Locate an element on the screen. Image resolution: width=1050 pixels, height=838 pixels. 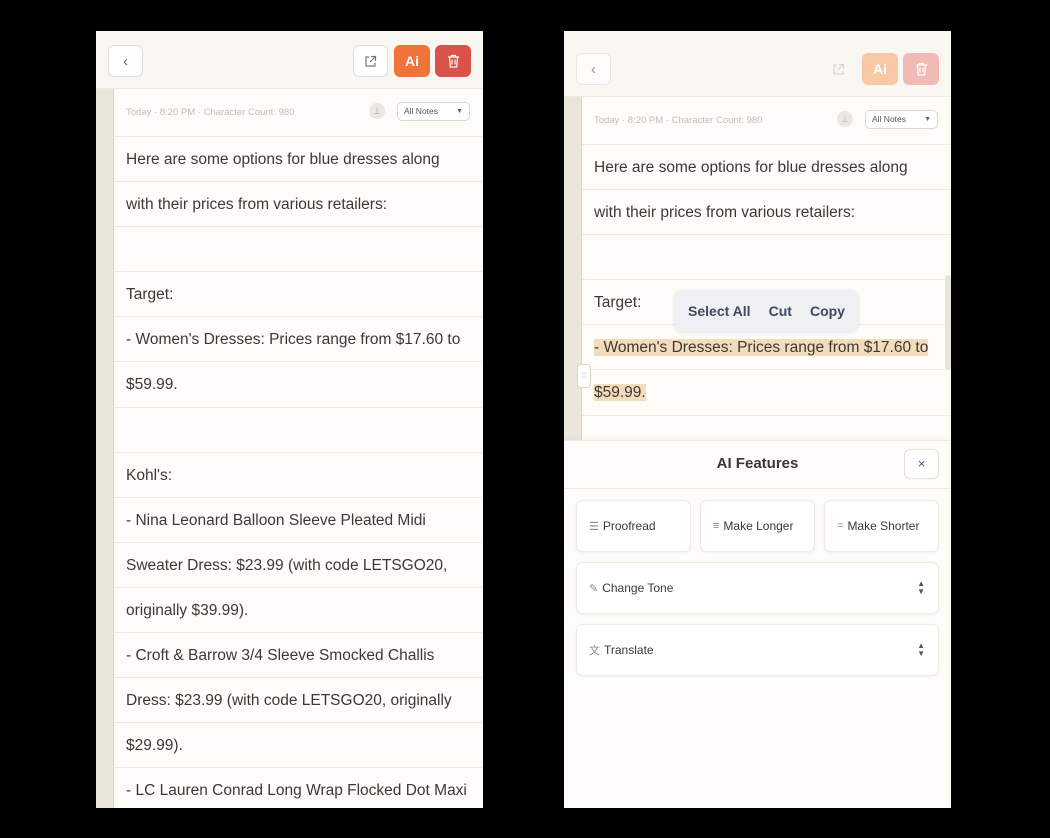
proofread-button: ☰ Proofread is located at coordinates (633, 526).